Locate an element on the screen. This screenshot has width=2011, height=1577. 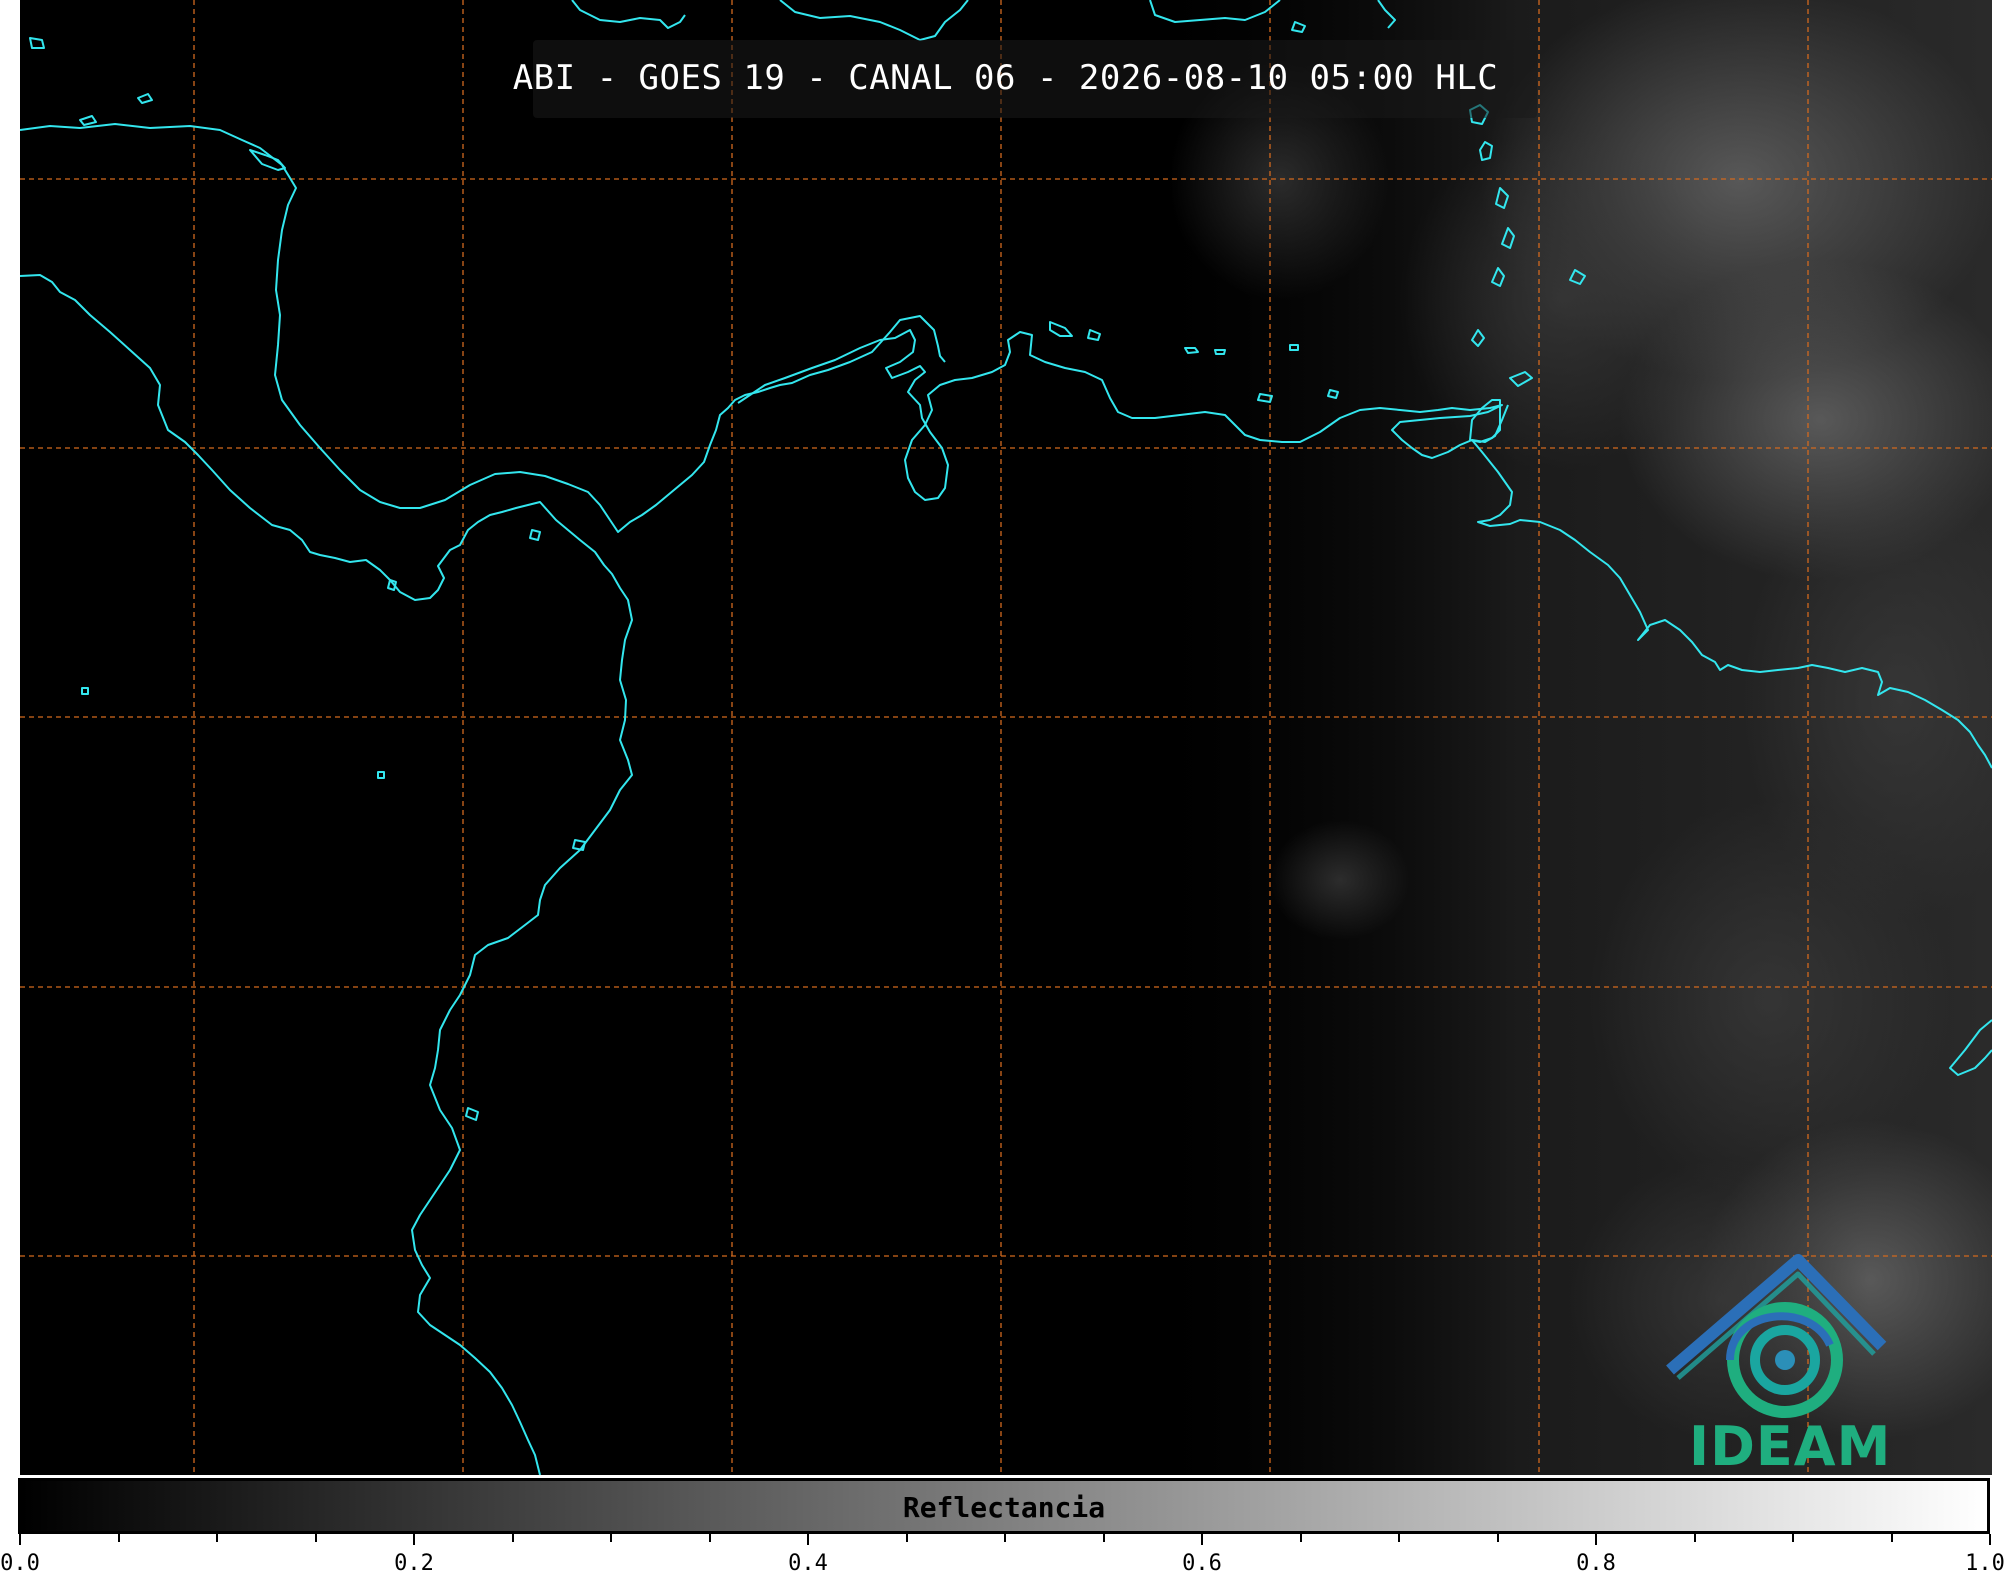
colorbar-label: Reflectancia is located at coordinates (1004, 1507).